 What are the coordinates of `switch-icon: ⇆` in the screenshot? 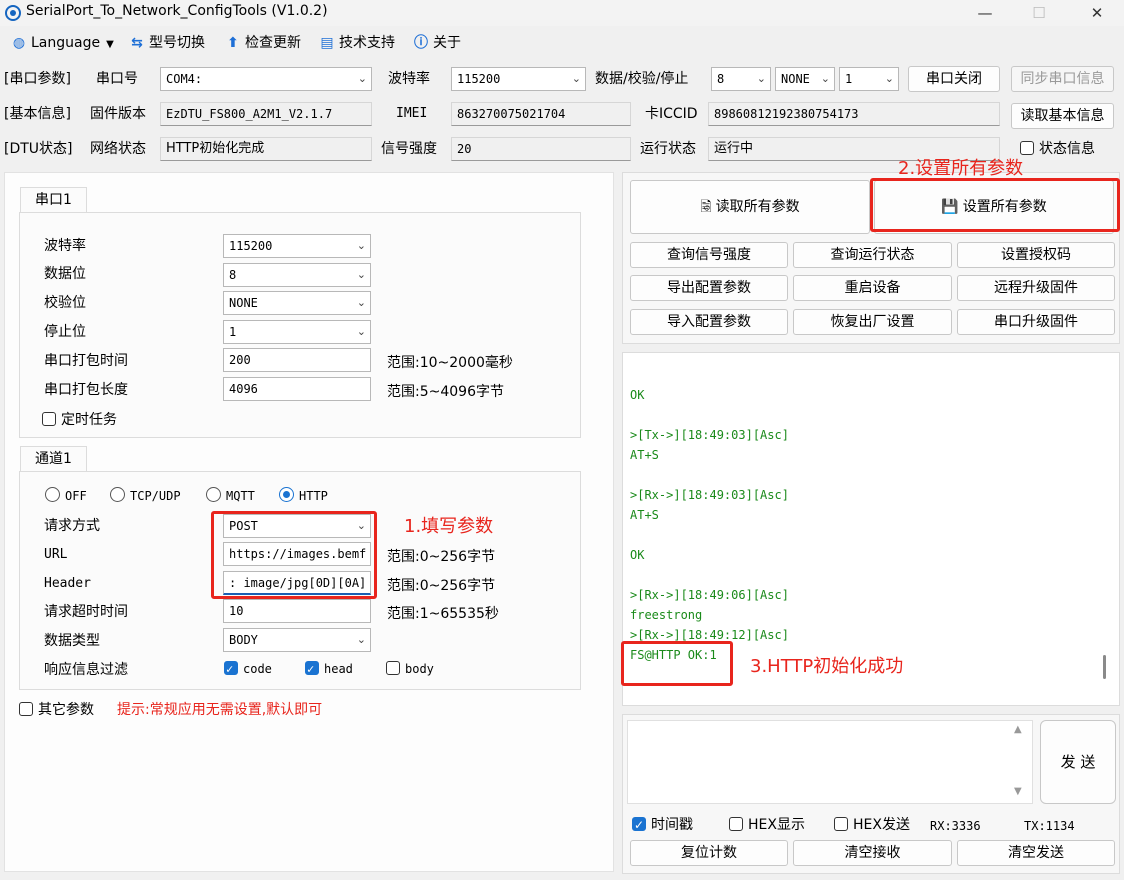 It's located at (137, 43).